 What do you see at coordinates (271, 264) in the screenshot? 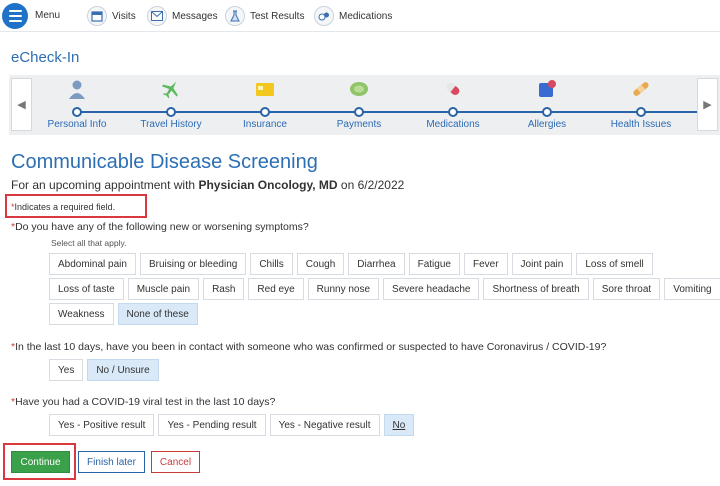
I see `symptom-chills: Chills` at bounding box center [271, 264].